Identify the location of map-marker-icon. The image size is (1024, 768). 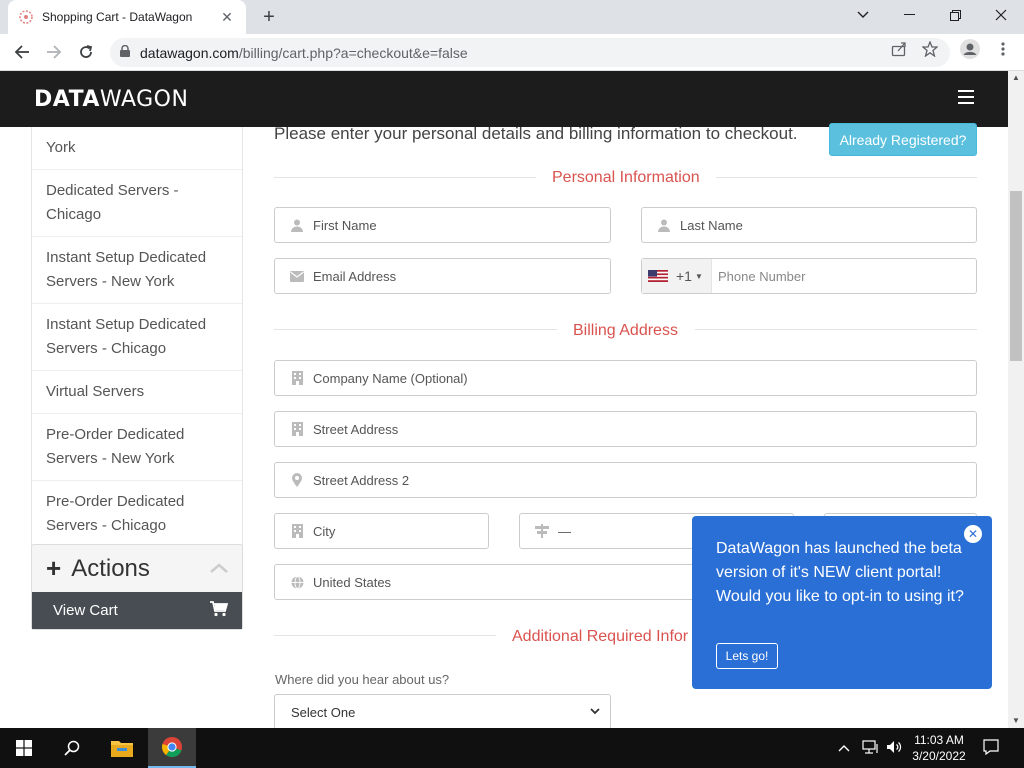
(297, 480).